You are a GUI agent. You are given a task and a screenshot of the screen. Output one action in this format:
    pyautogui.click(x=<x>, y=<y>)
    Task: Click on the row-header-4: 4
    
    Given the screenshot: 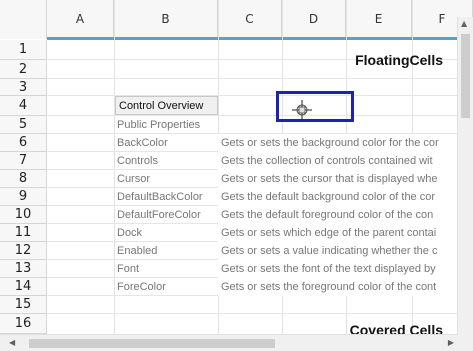 What is the action you would take?
    pyautogui.click(x=23, y=106)
    